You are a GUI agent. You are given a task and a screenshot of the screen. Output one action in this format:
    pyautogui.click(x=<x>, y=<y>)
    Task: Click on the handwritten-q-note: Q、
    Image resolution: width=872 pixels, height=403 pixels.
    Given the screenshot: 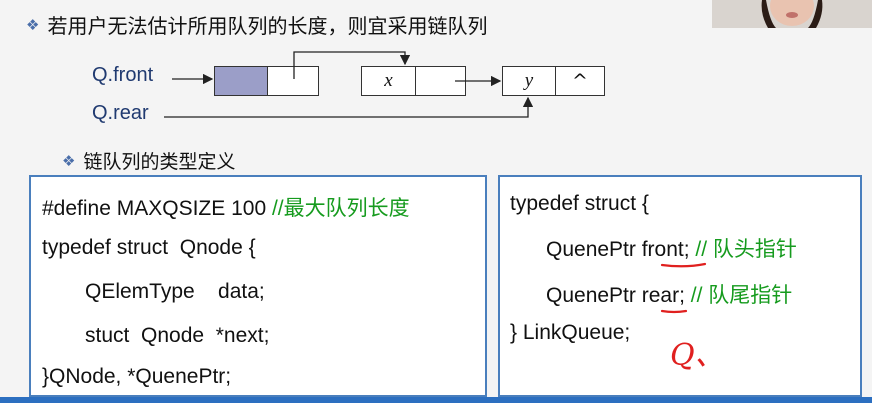 What is the action you would take?
    pyautogui.click(x=697, y=355)
    